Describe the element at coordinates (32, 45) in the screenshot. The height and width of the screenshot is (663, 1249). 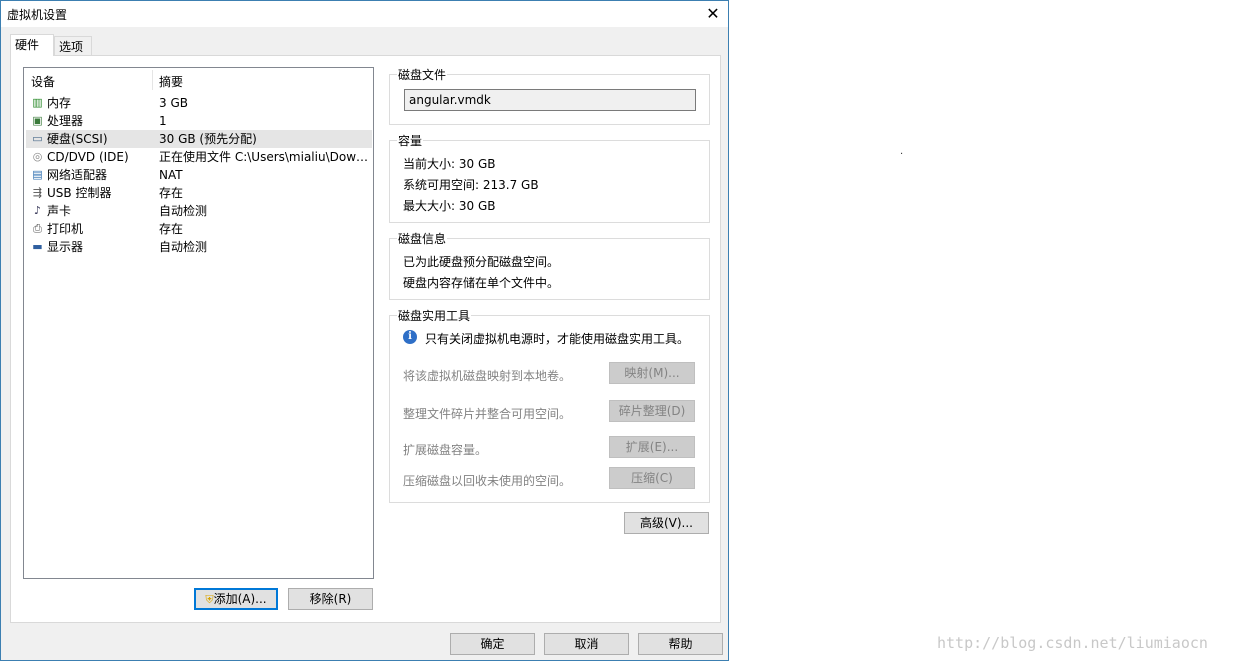
I see `tab-hardware: 硬件` at that location.